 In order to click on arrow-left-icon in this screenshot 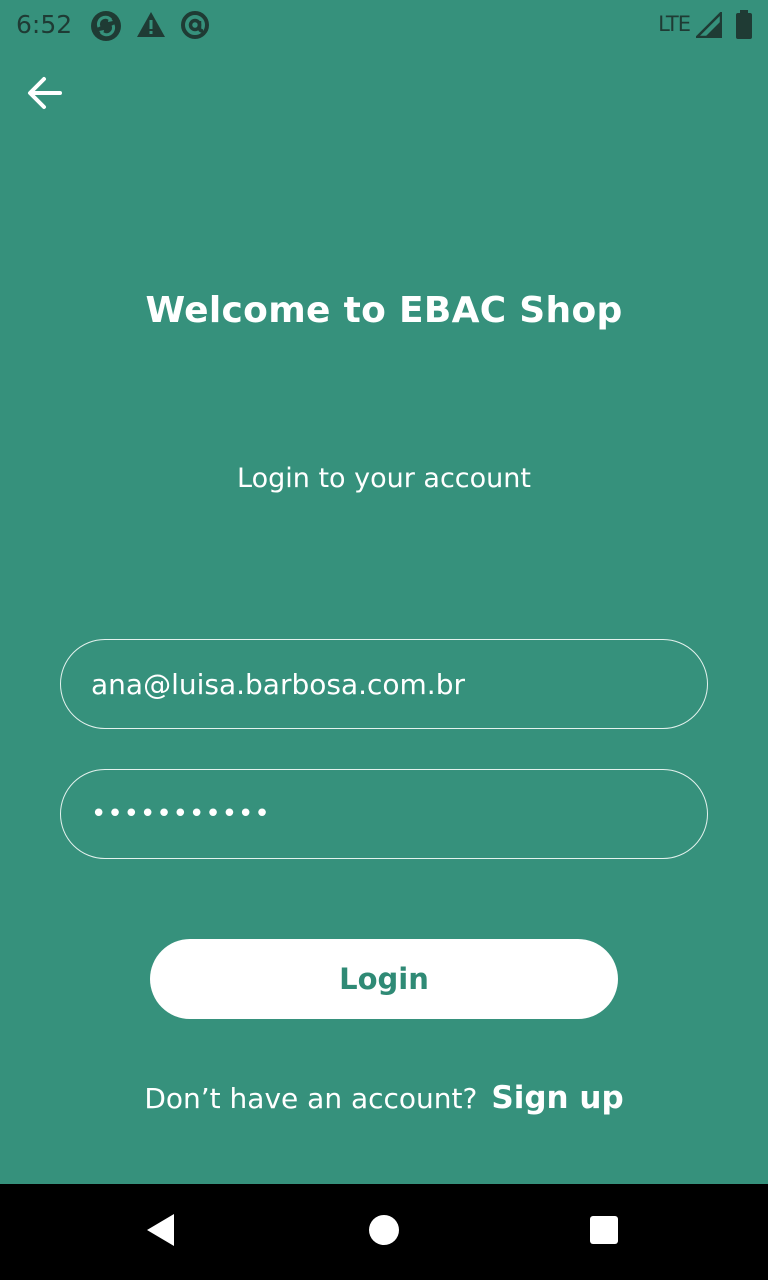, I will do `click(45, 95)`.